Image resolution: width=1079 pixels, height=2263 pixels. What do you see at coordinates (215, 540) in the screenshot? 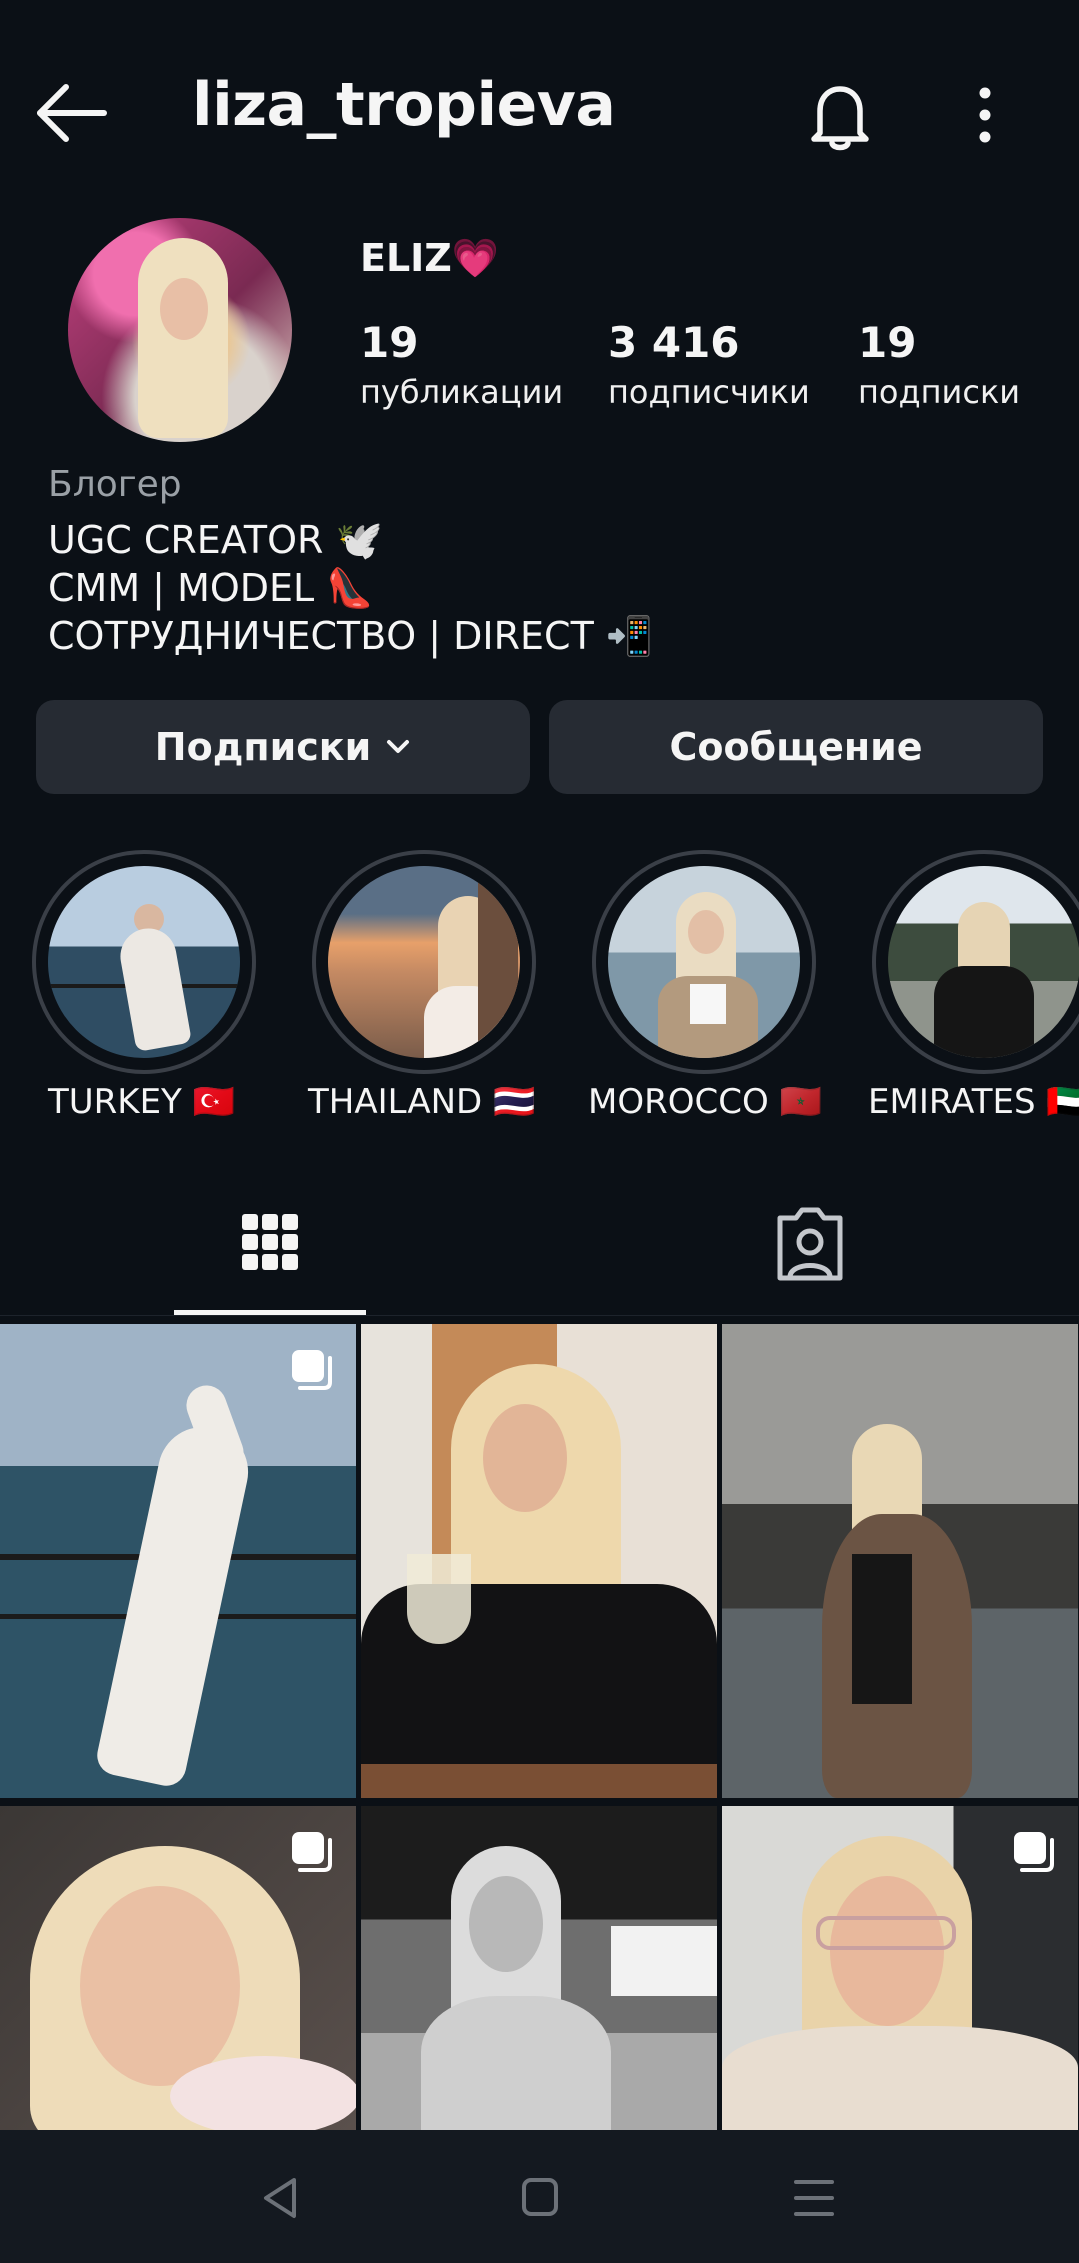
I see `bio-line: UGC CREATOR 🕊️` at bounding box center [215, 540].